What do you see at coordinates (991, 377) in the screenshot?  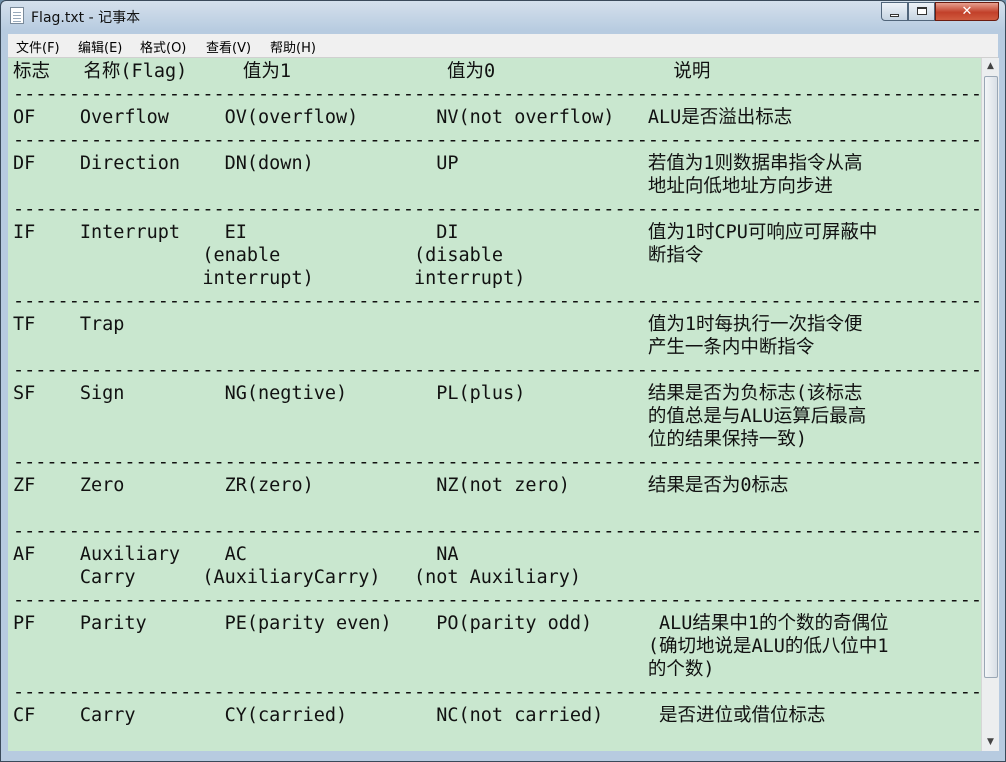 I see `scroll-thumb` at bounding box center [991, 377].